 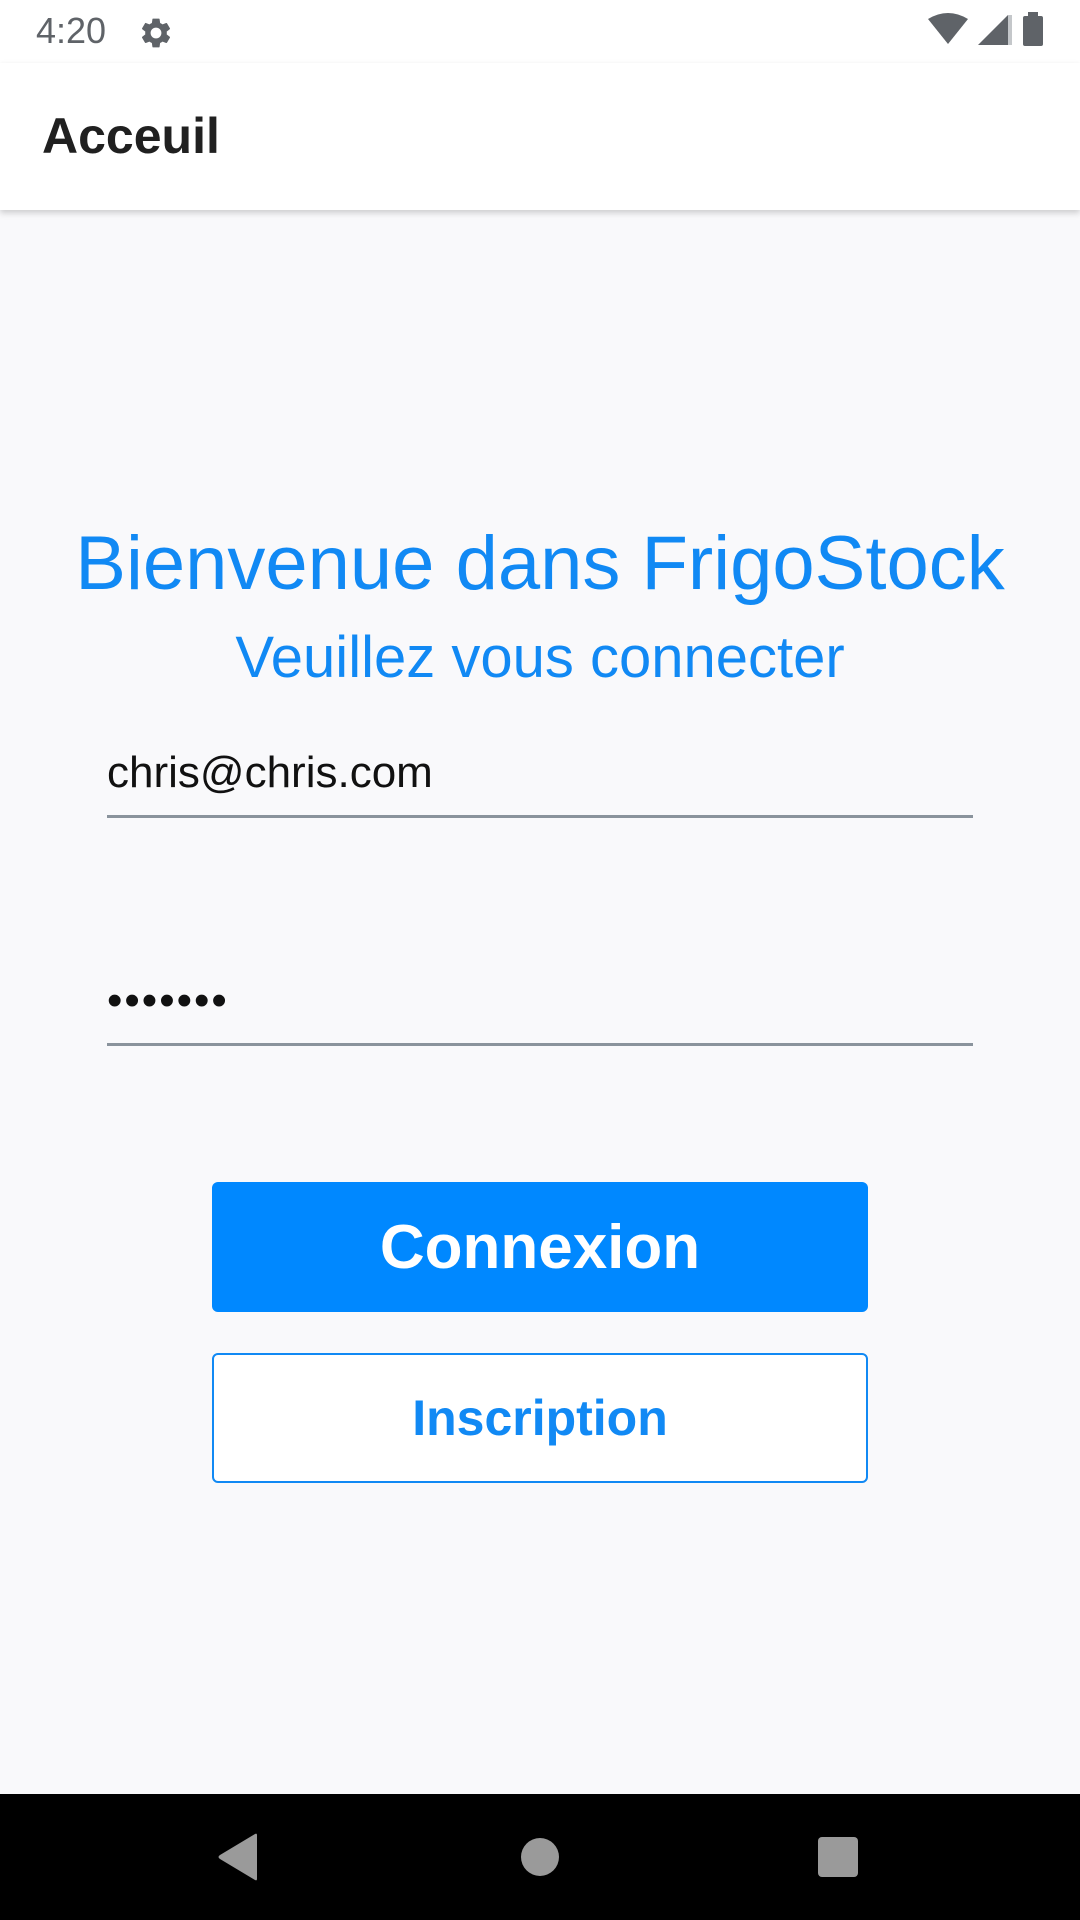 I want to click on password-field, so click(x=540, y=1000).